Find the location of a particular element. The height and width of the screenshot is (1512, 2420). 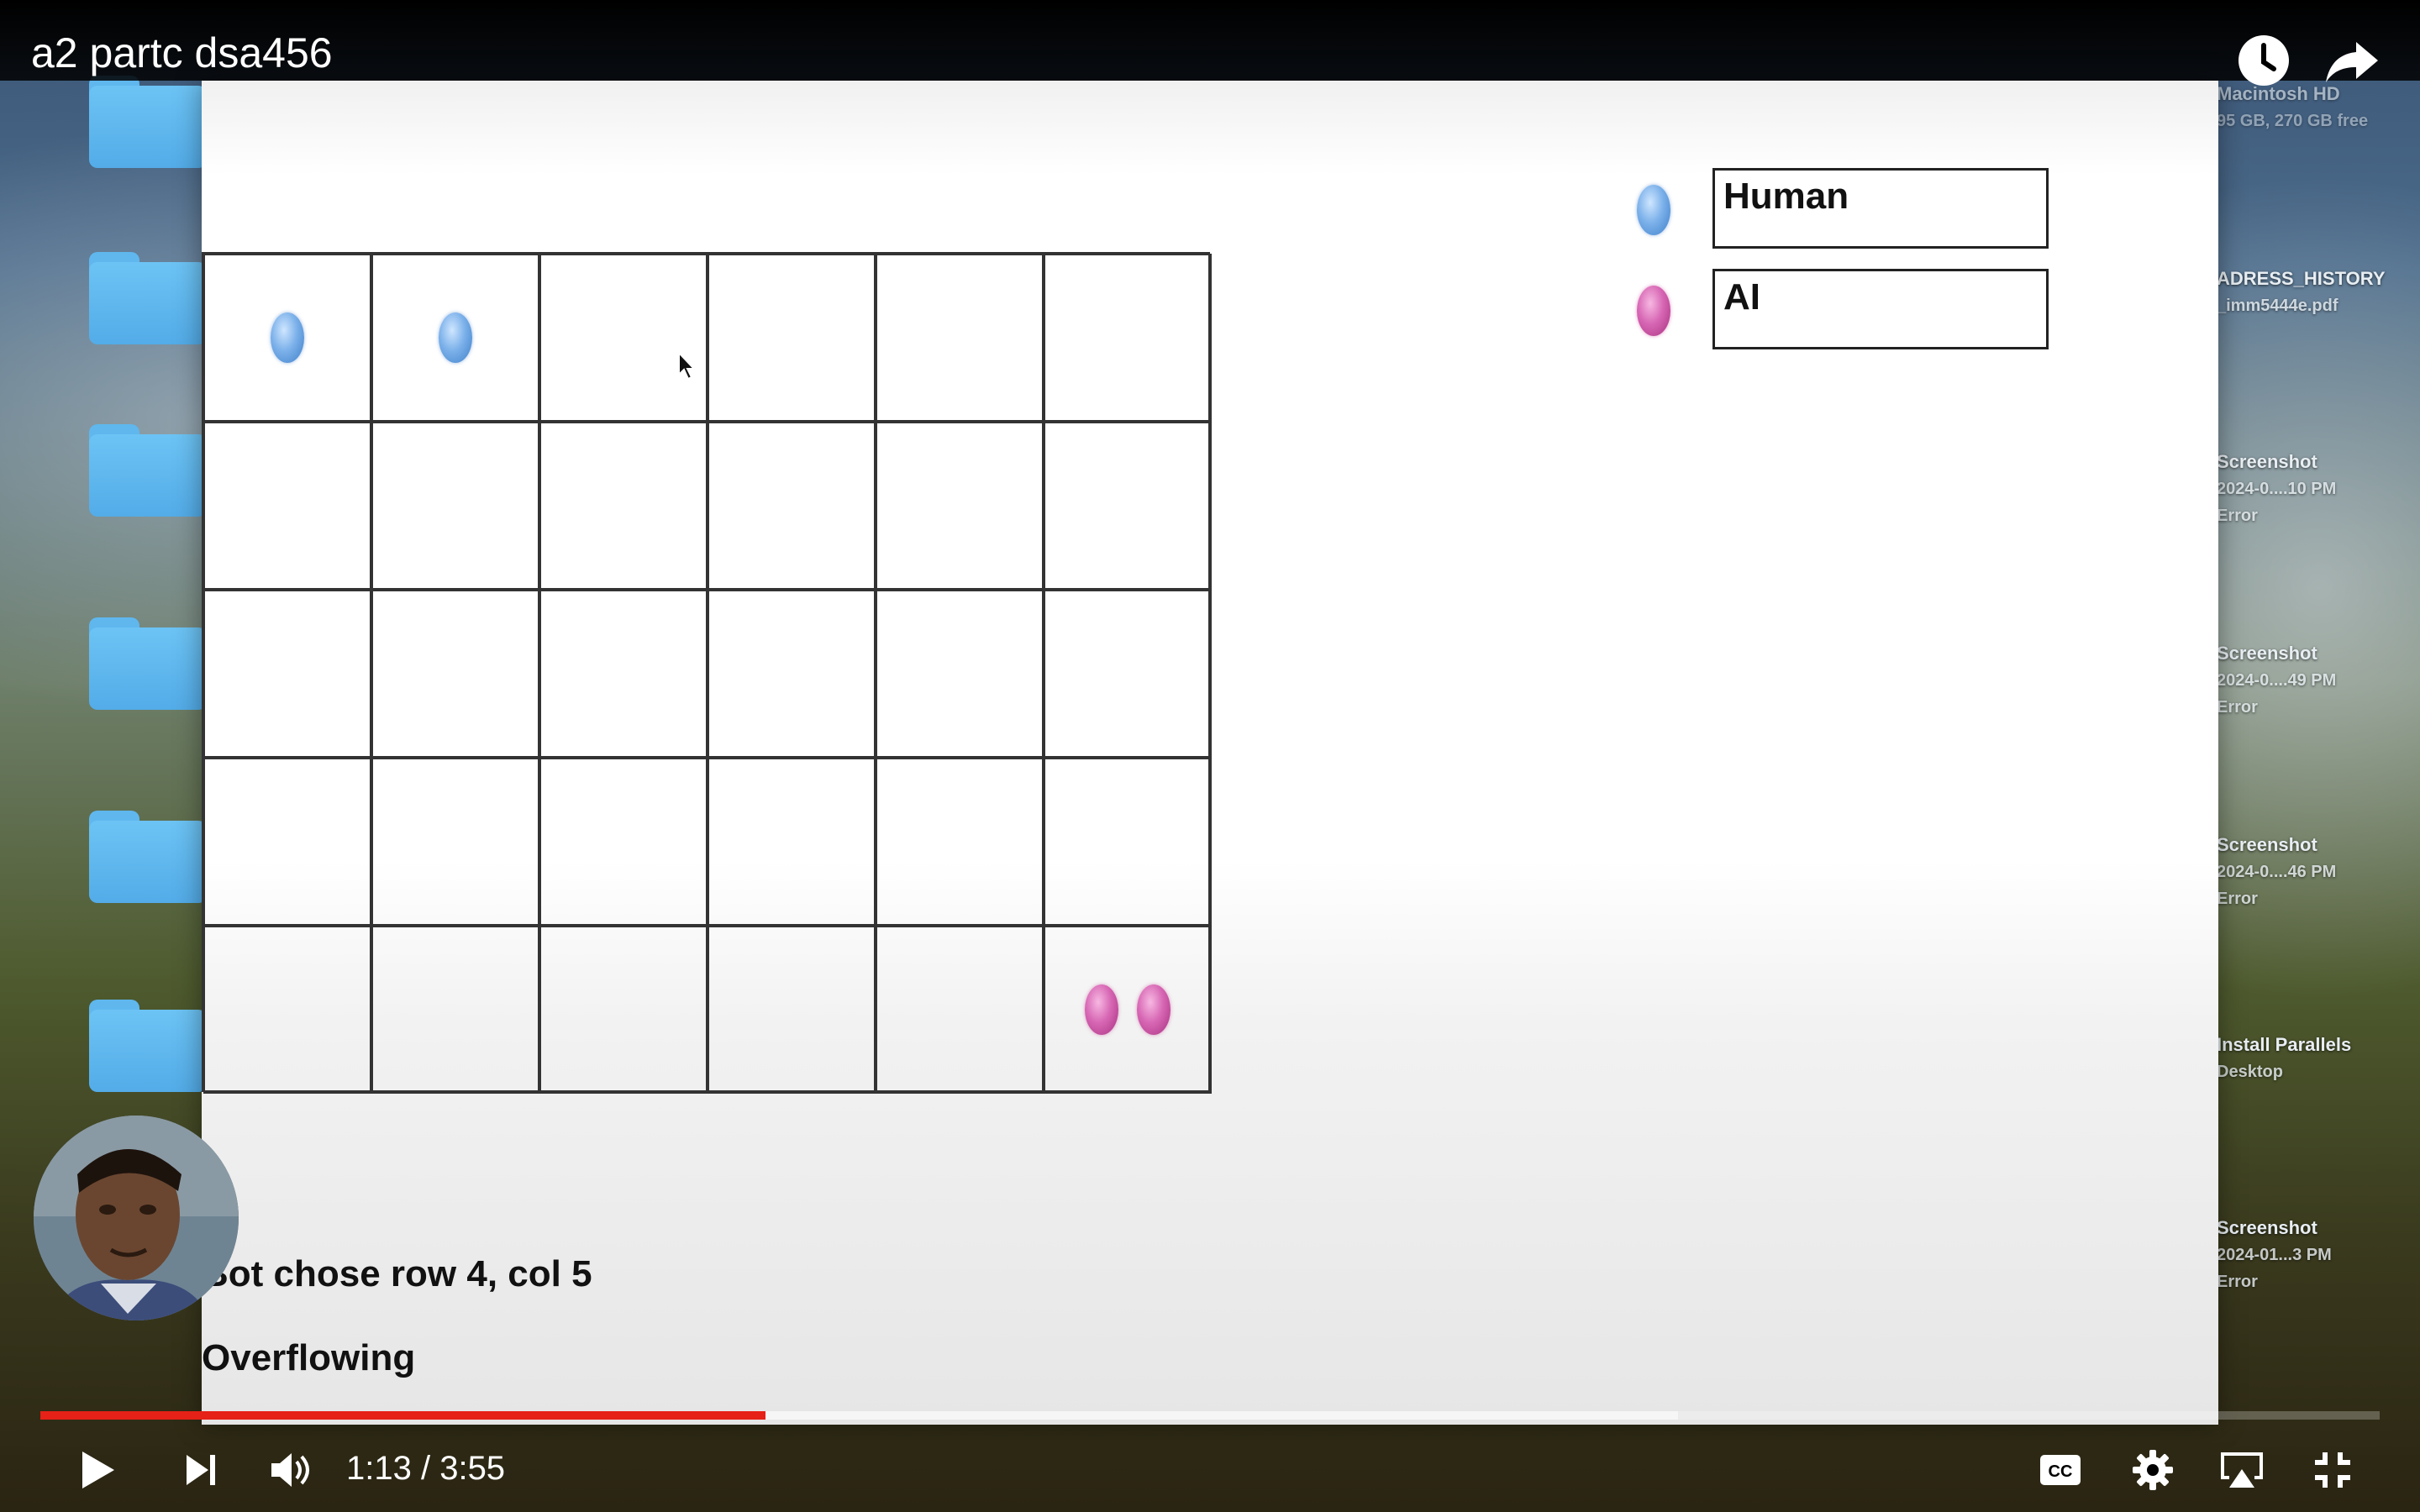

time-current: 1:13 is located at coordinates (379, 1468).